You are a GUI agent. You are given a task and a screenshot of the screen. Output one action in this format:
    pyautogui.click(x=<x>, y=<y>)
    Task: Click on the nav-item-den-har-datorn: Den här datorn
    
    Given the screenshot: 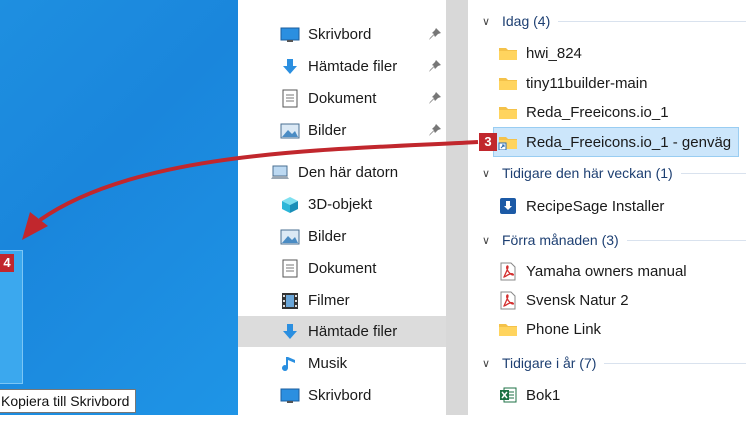 What is the action you would take?
    pyautogui.click(x=342, y=172)
    